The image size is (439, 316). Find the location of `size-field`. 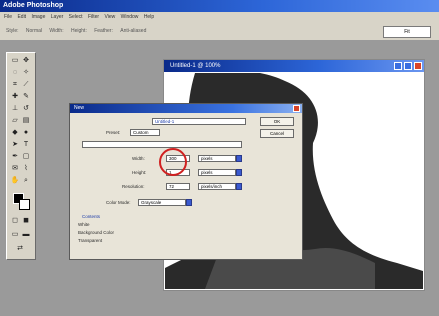

size-field is located at coordinates (162, 144).